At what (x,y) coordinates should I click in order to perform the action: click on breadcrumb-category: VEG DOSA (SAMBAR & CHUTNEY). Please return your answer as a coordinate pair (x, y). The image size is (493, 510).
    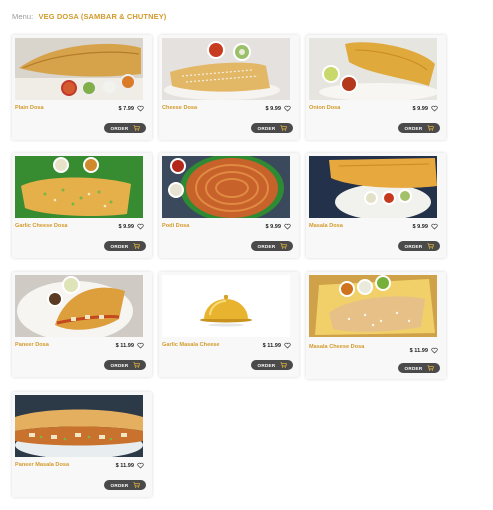
    Looking at the image, I should click on (103, 16).